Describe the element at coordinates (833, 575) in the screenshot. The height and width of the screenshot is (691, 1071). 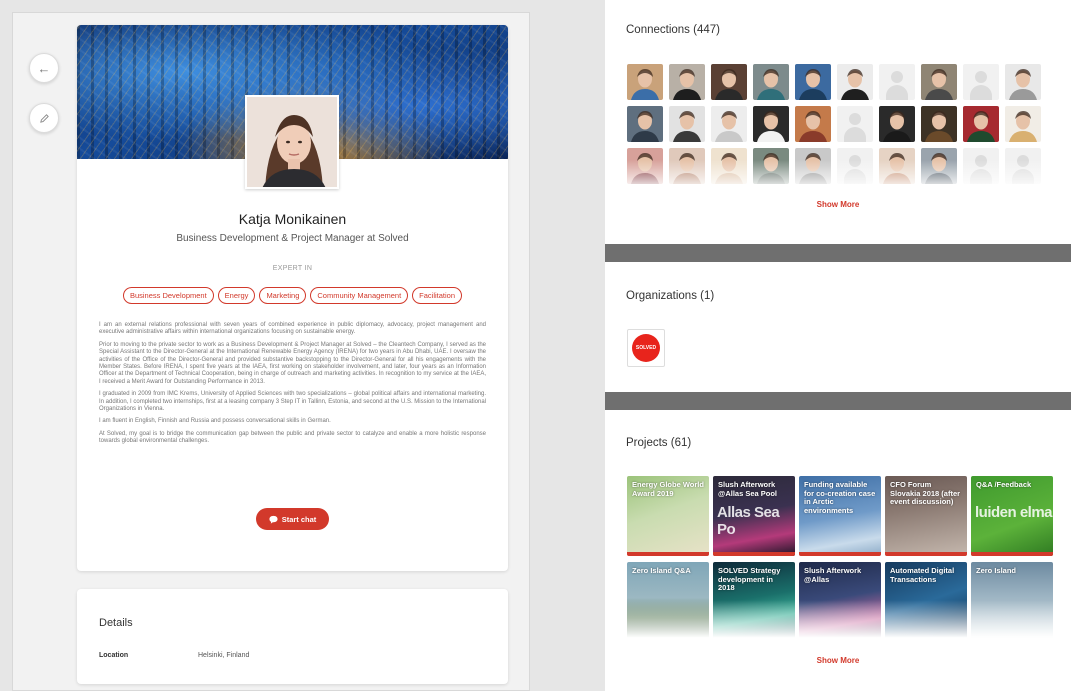
I see `project-card-title: Slush Afterwork @Allas` at that location.